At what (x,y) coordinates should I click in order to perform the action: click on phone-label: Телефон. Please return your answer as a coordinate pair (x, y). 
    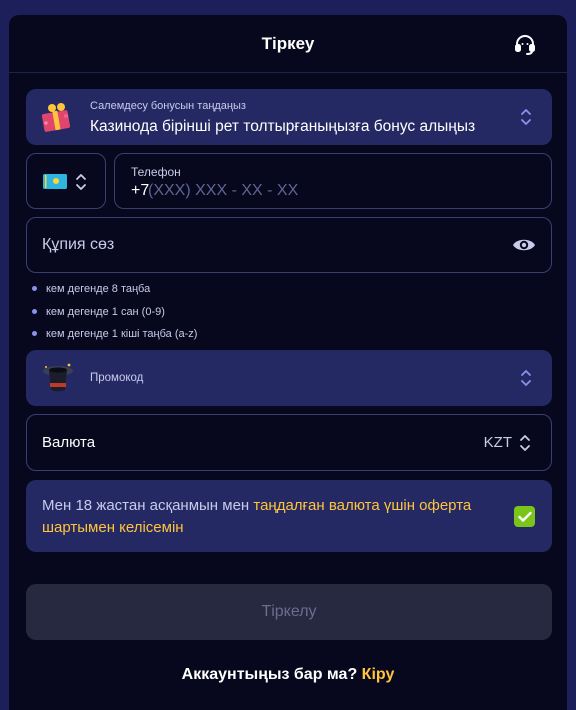
    Looking at the image, I should click on (156, 172).